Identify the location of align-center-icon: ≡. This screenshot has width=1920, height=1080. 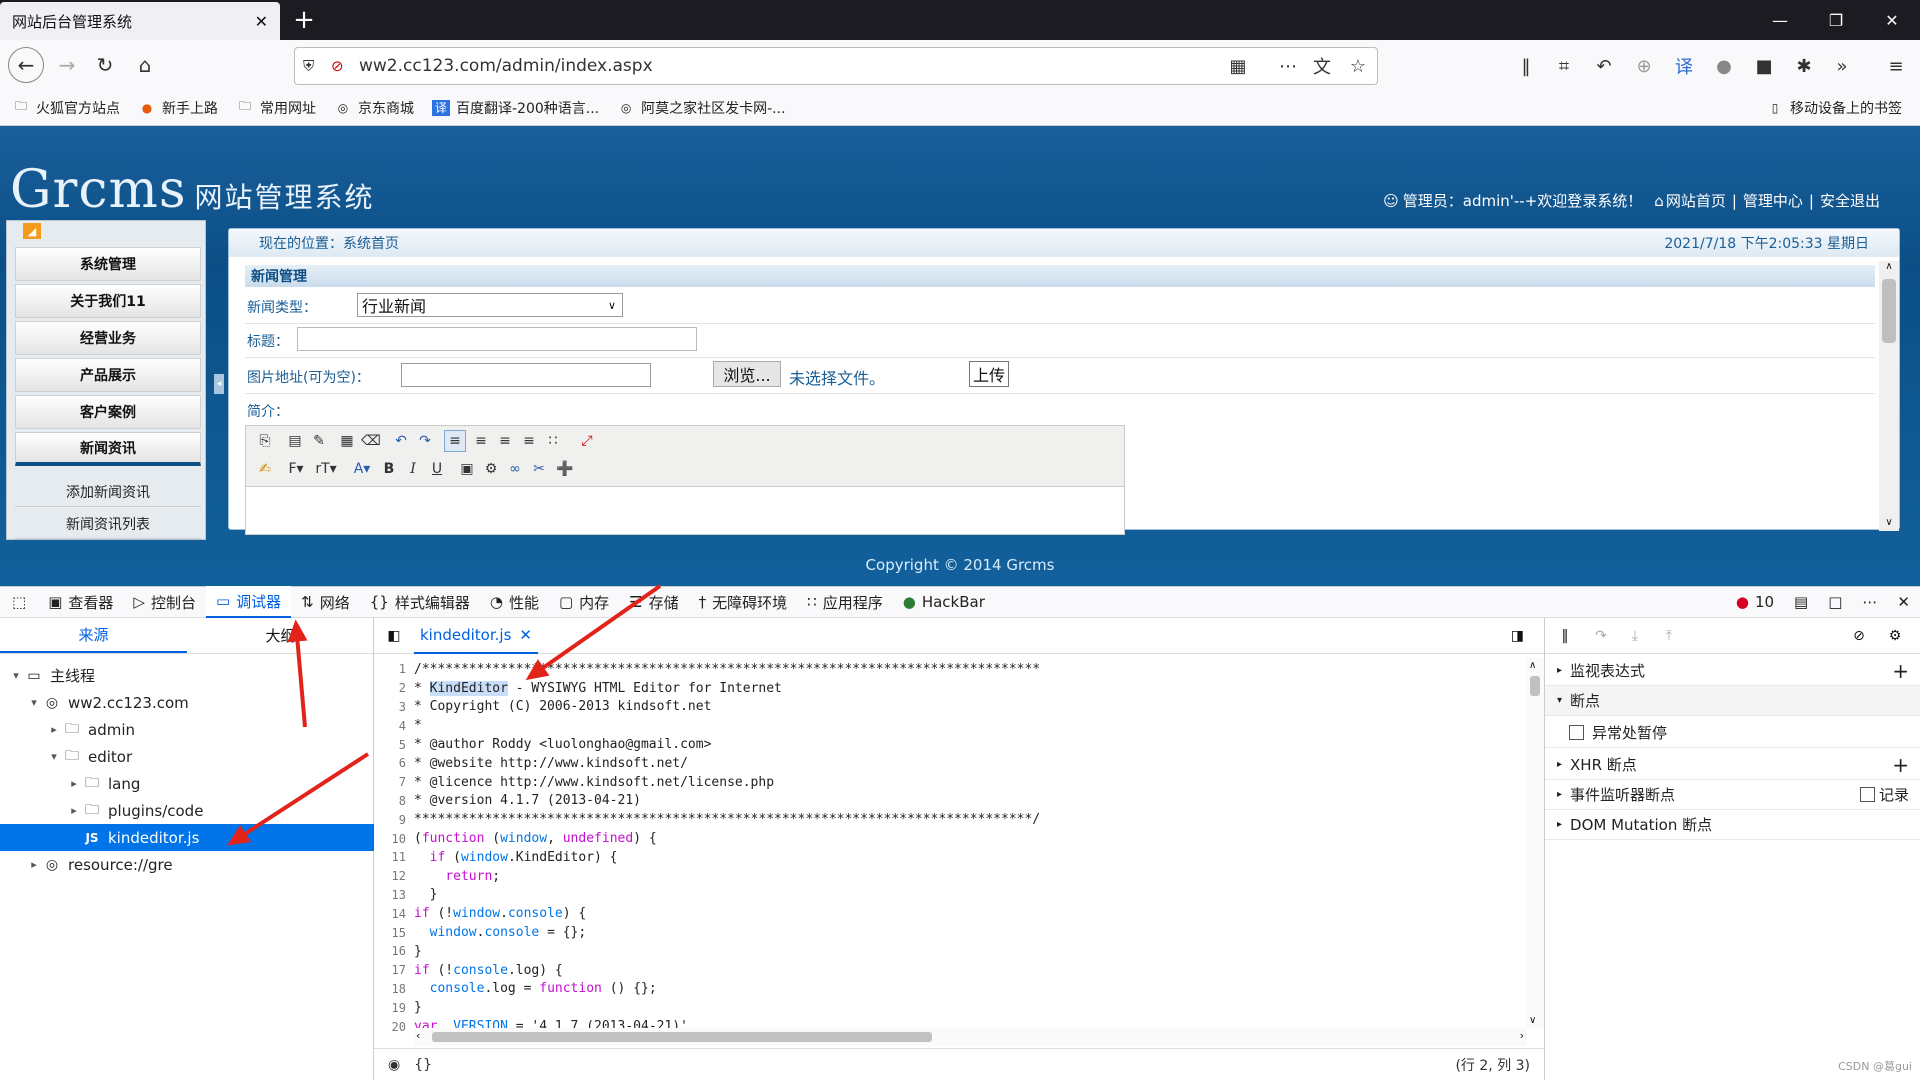
(481, 441).